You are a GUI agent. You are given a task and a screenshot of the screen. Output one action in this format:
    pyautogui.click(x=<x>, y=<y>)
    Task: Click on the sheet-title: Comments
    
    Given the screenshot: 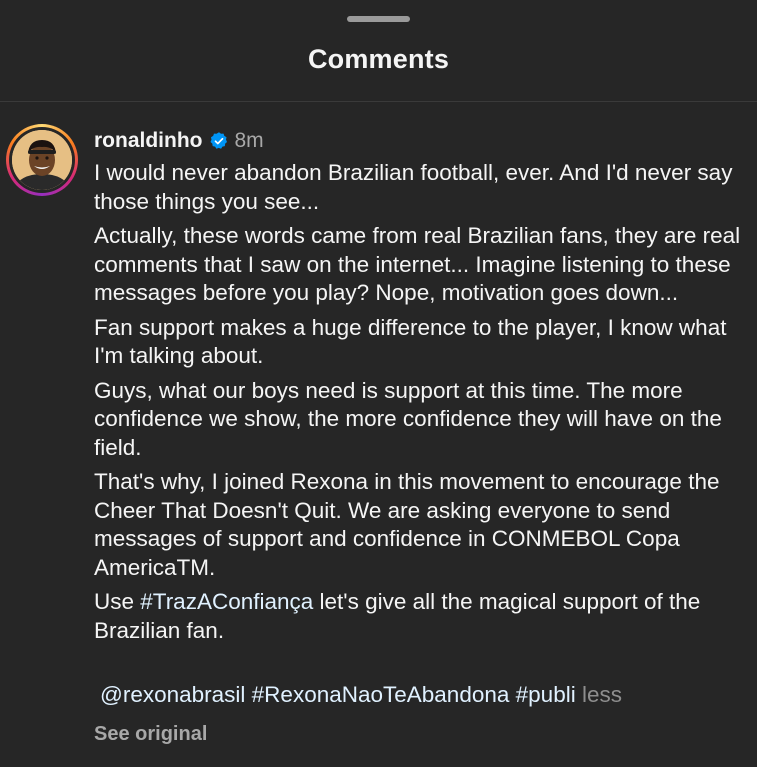 What is the action you would take?
    pyautogui.click(x=378, y=59)
    